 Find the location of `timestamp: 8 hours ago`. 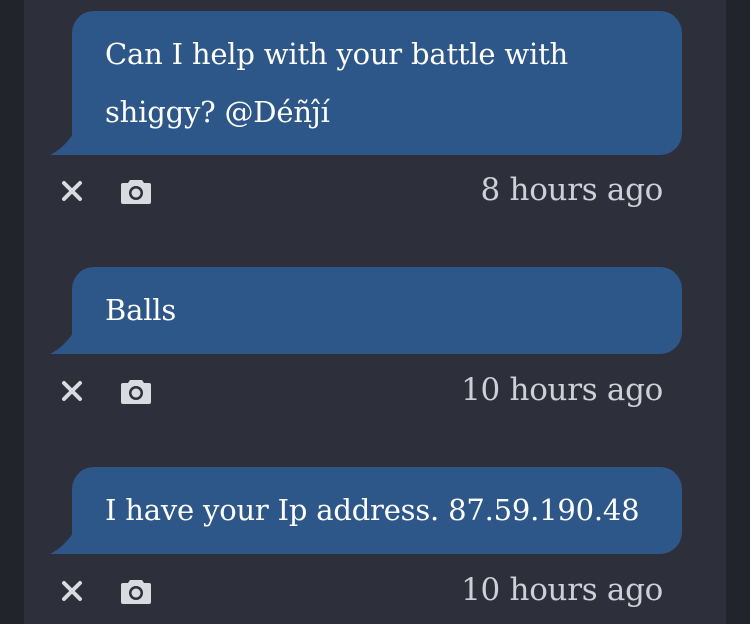

timestamp: 8 hours ago is located at coordinates (572, 190).